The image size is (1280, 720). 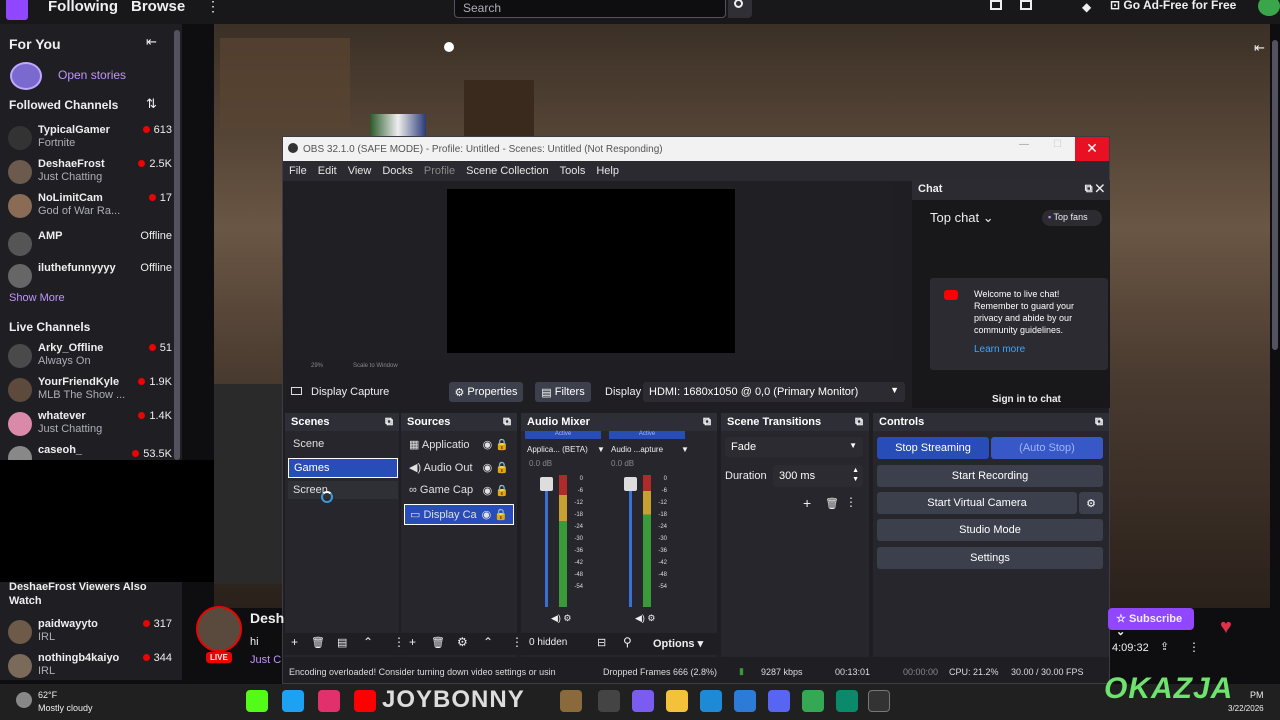 I want to click on stream-category: Just C, so click(x=265, y=660).